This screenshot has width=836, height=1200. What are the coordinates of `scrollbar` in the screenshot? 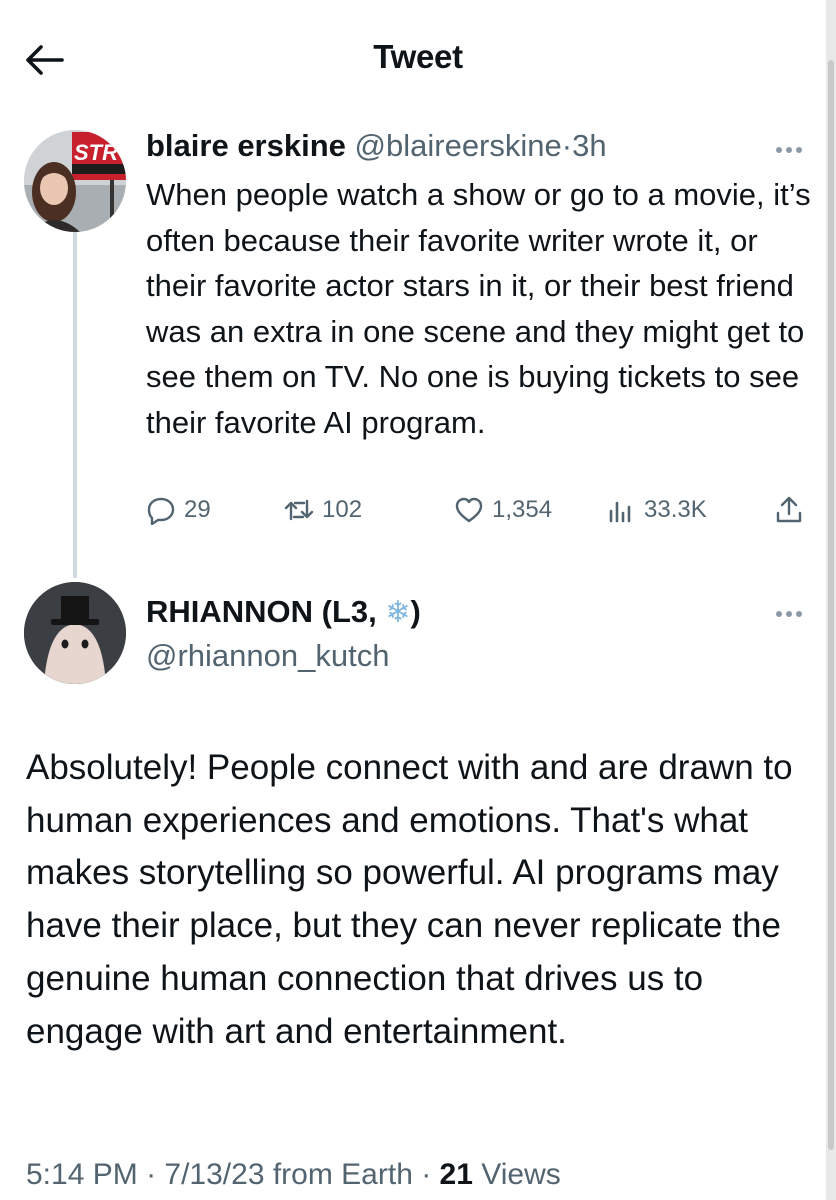 It's located at (831, 600).